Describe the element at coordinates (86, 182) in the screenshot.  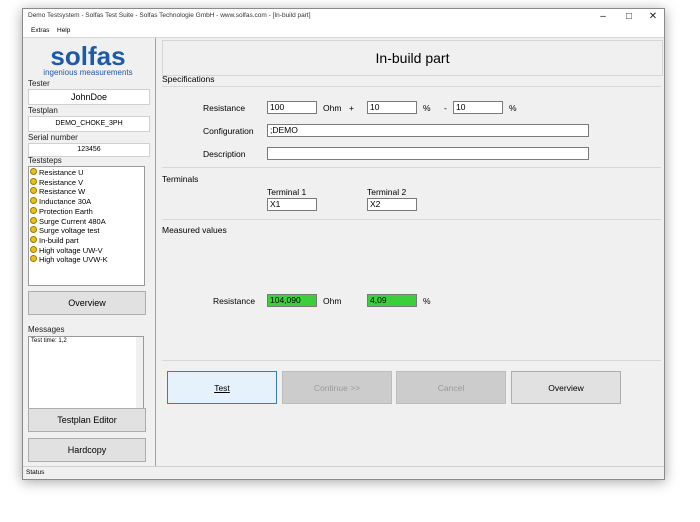
I see `teststep-item: Resistance V` at that location.